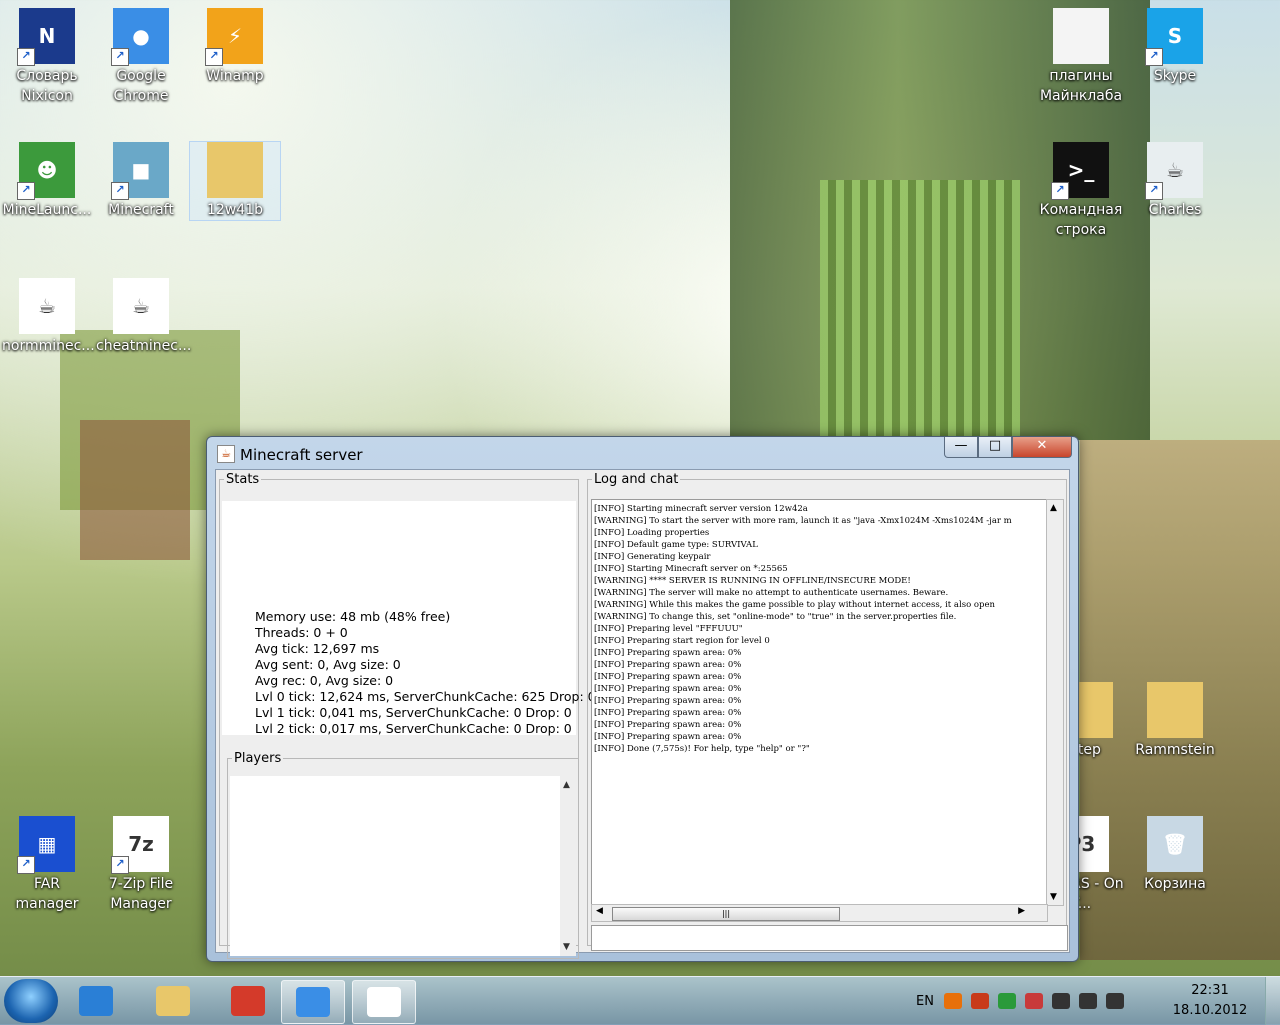 Image resolution: width=1280 pixels, height=1025 pixels. Describe the element at coordinates (235, 210) in the screenshot. I see `desktop-icon-label: 12w41b` at that location.